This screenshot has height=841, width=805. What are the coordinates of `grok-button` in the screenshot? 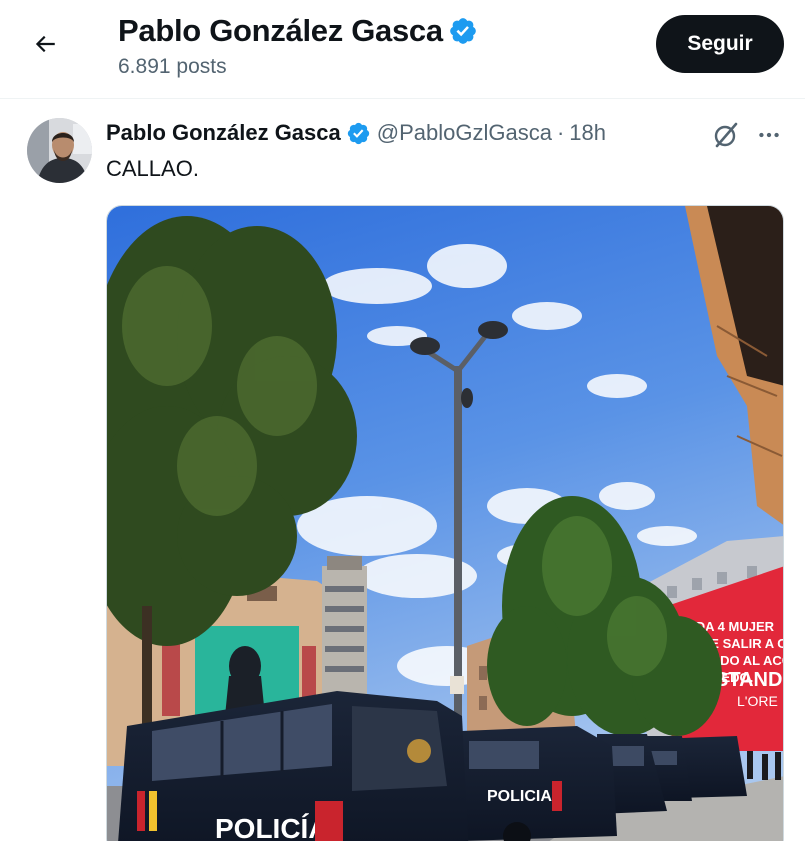 It's located at (726, 135).